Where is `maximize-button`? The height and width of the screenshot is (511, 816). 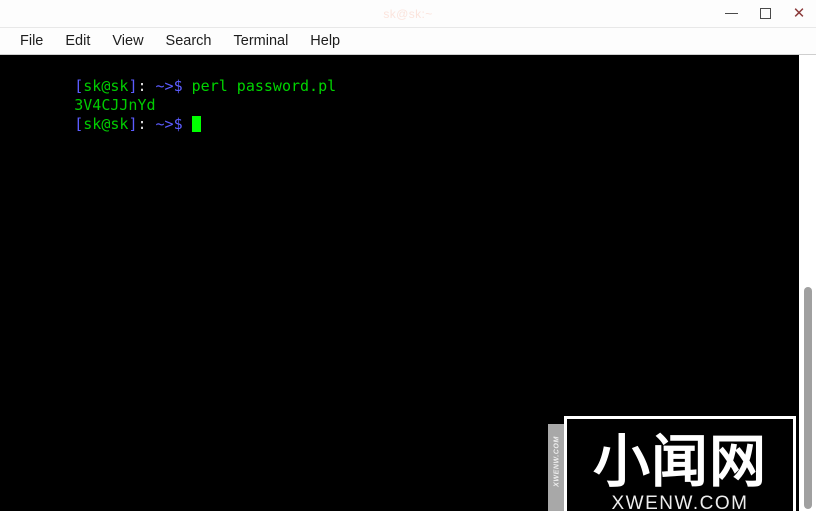
maximize-button is located at coordinates (765, 13).